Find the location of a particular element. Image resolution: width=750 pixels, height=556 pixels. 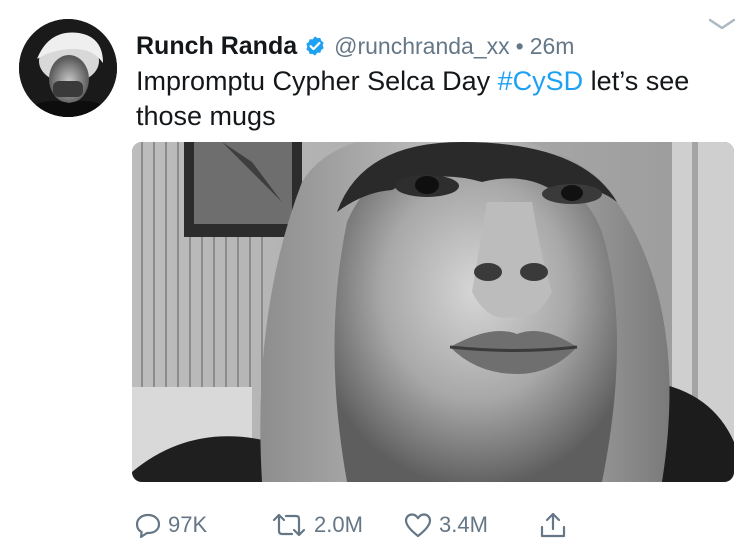

like-count: 3.4M is located at coordinates (463, 524).